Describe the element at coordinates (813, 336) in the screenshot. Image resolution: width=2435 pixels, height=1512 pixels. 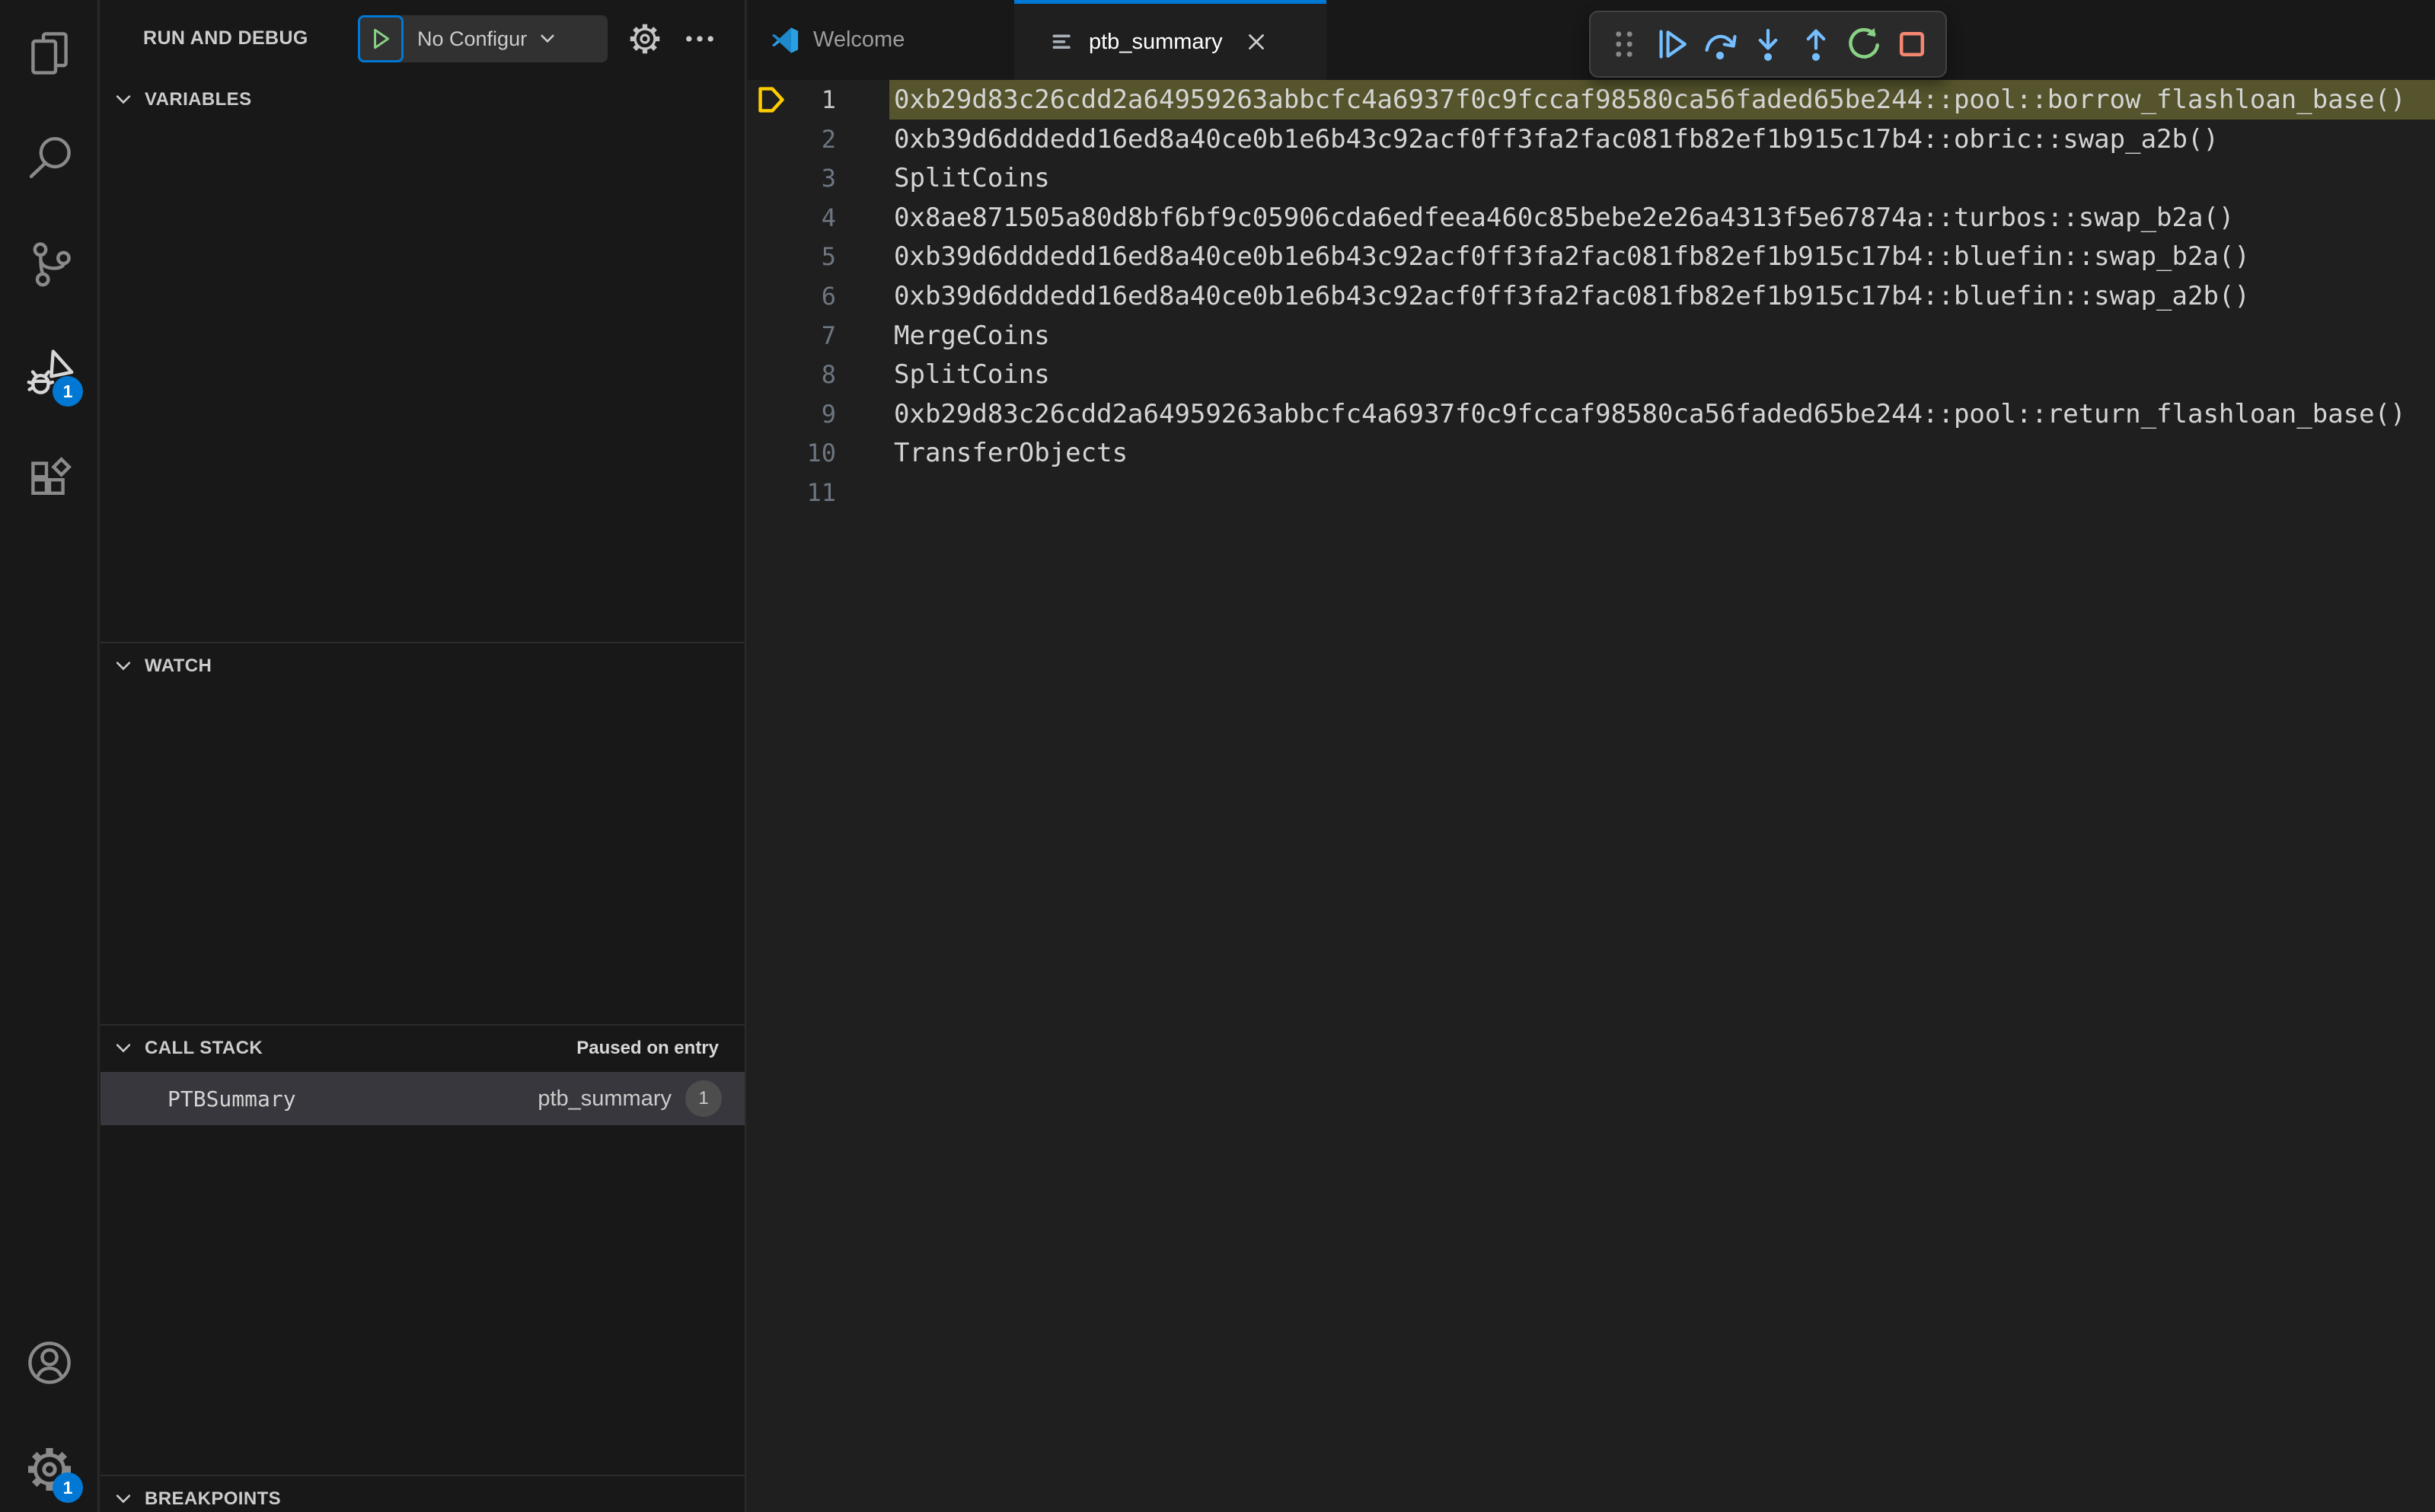
I see `line-number: 7` at that location.